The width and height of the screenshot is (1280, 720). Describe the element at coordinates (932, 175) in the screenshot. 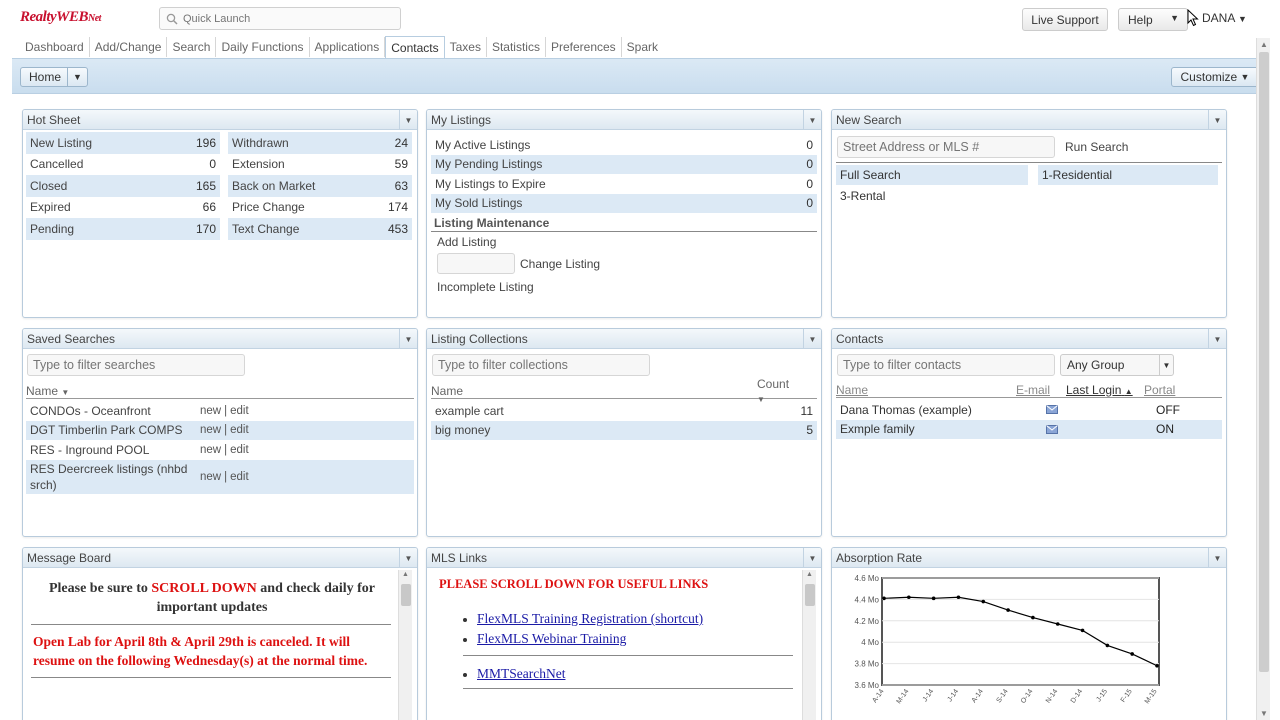

I see `search-option-full: Full Search` at that location.